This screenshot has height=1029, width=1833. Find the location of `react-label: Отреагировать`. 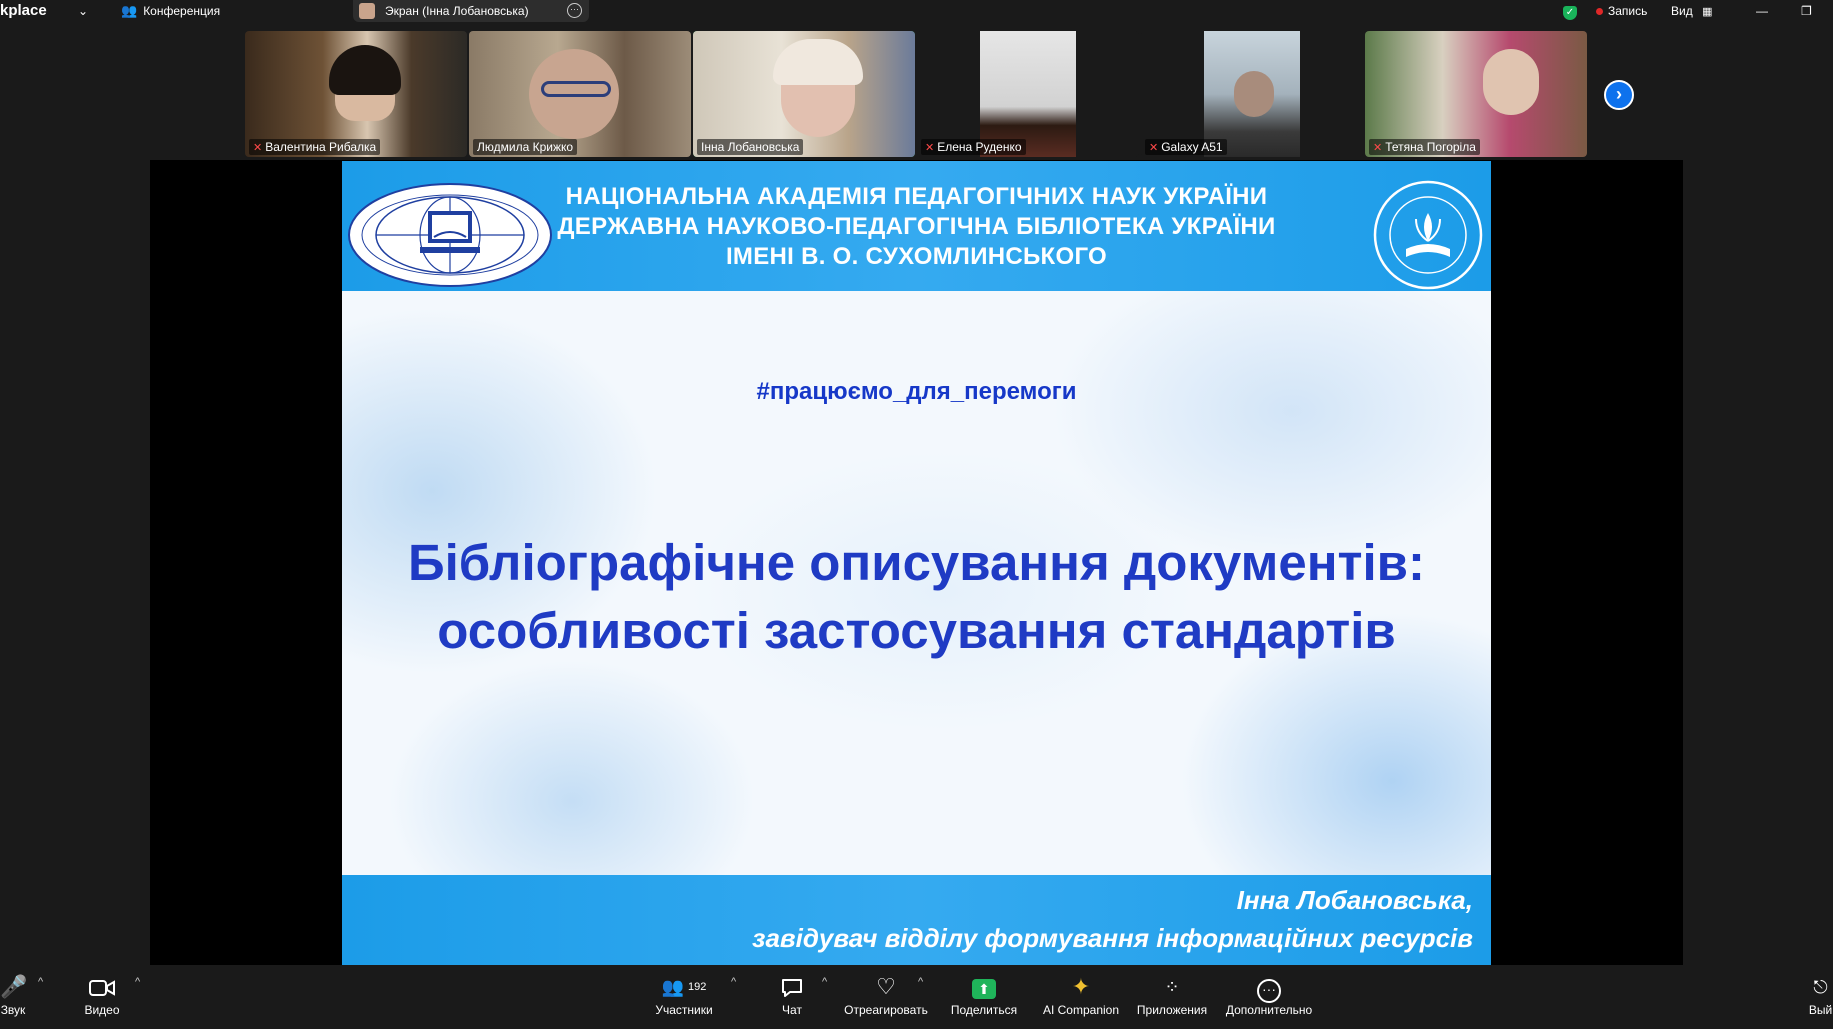

react-label: Отреагировать is located at coordinates (886, 1010).